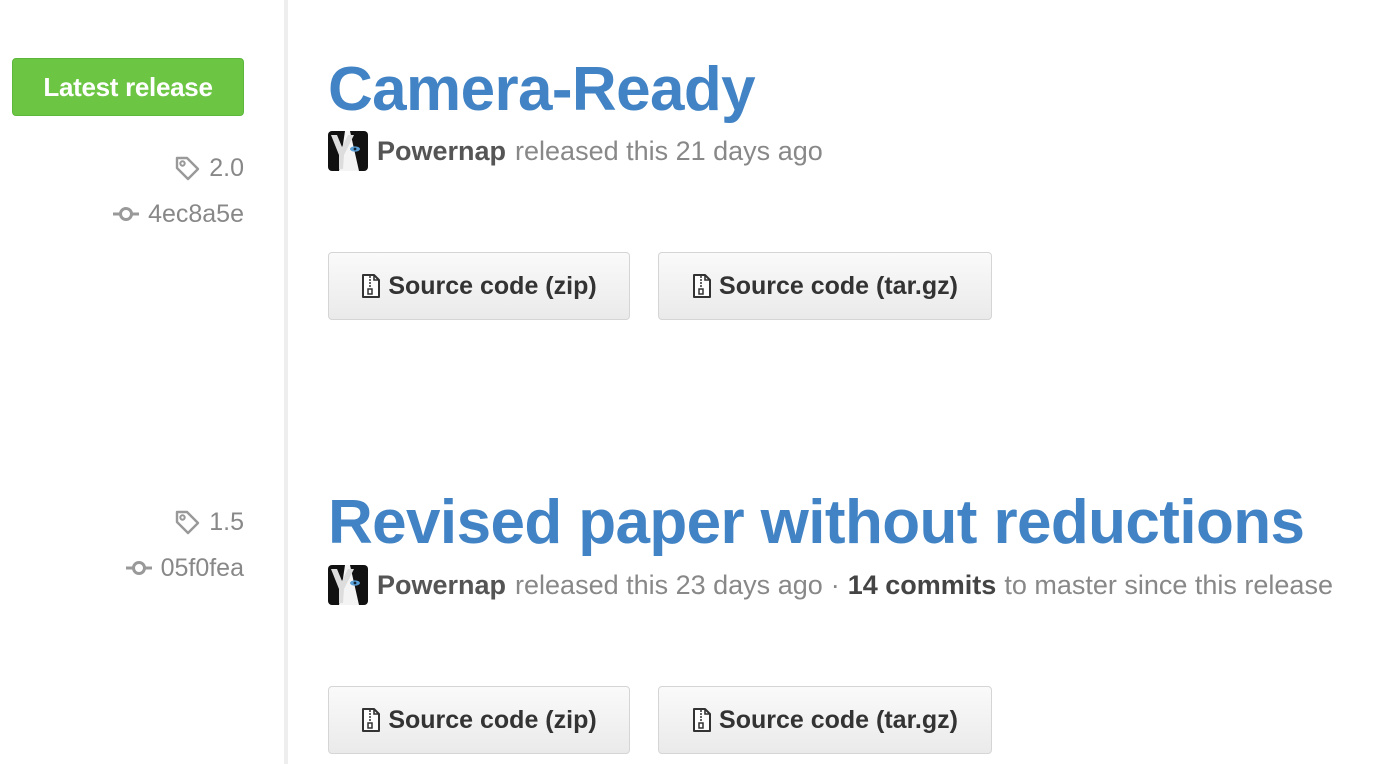 This screenshot has width=1392, height=764. What do you see at coordinates (816, 523) in the screenshot?
I see `release-title: Revised paper without reductions` at bounding box center [816, 523].